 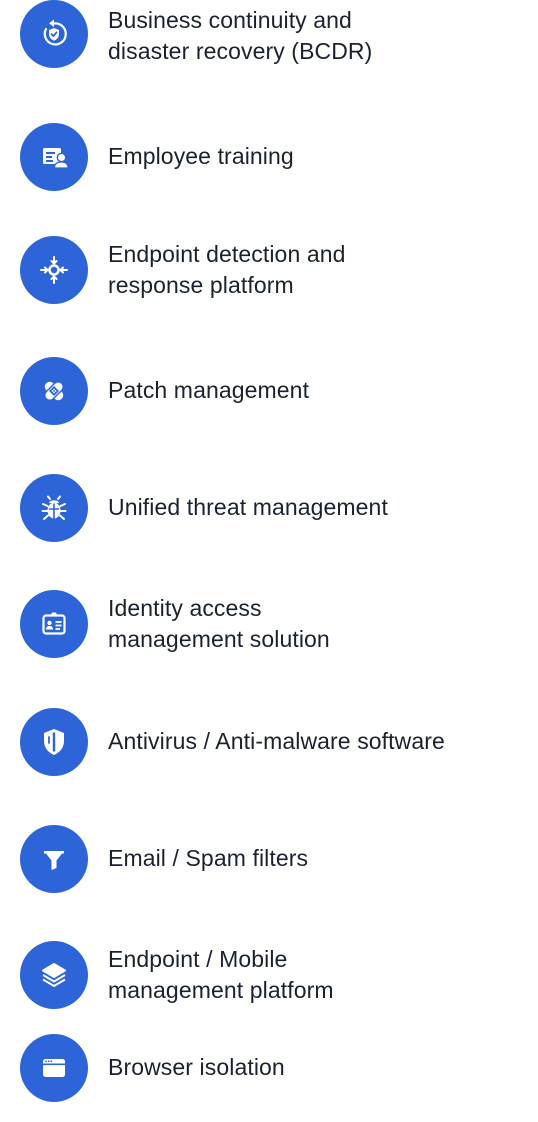 I want to click on item-label-line: management platform, so click(x=221, y=990).